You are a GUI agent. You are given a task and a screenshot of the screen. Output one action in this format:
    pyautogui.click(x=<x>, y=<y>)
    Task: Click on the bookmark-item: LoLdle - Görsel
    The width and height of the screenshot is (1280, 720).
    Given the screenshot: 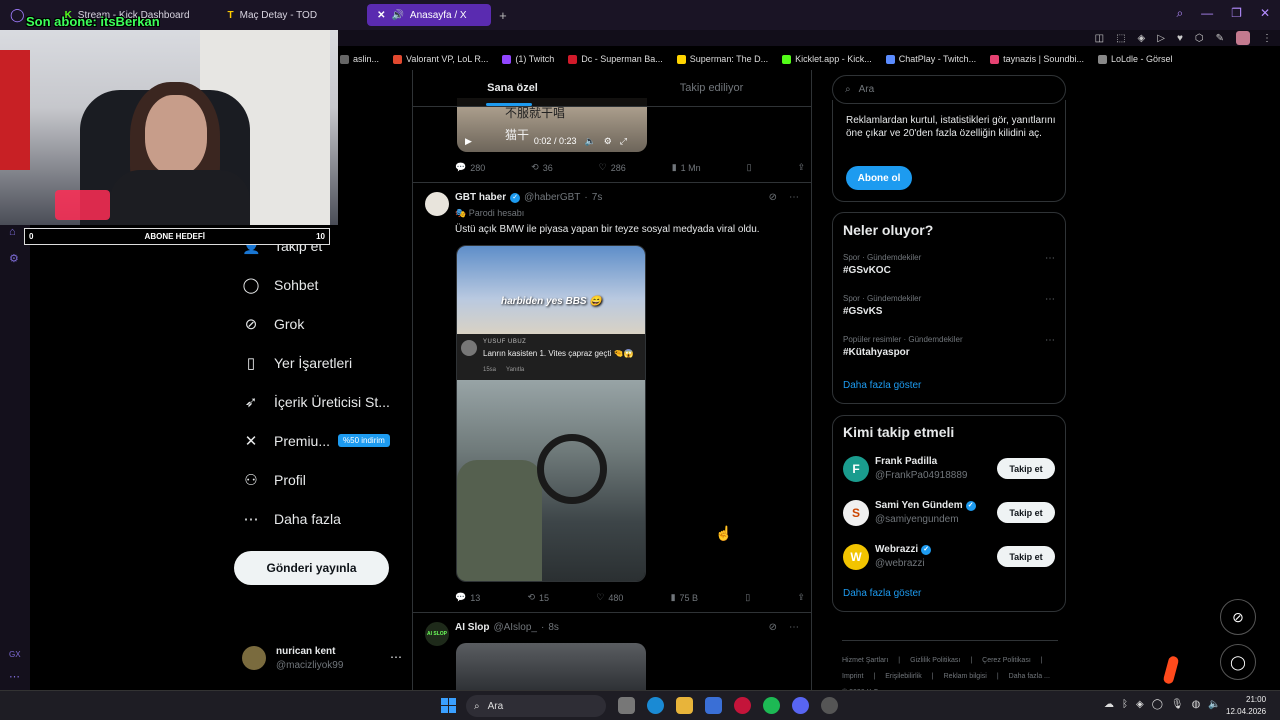 What is the action you would take?
    pyautogui.click(x=1135, y=59)
    